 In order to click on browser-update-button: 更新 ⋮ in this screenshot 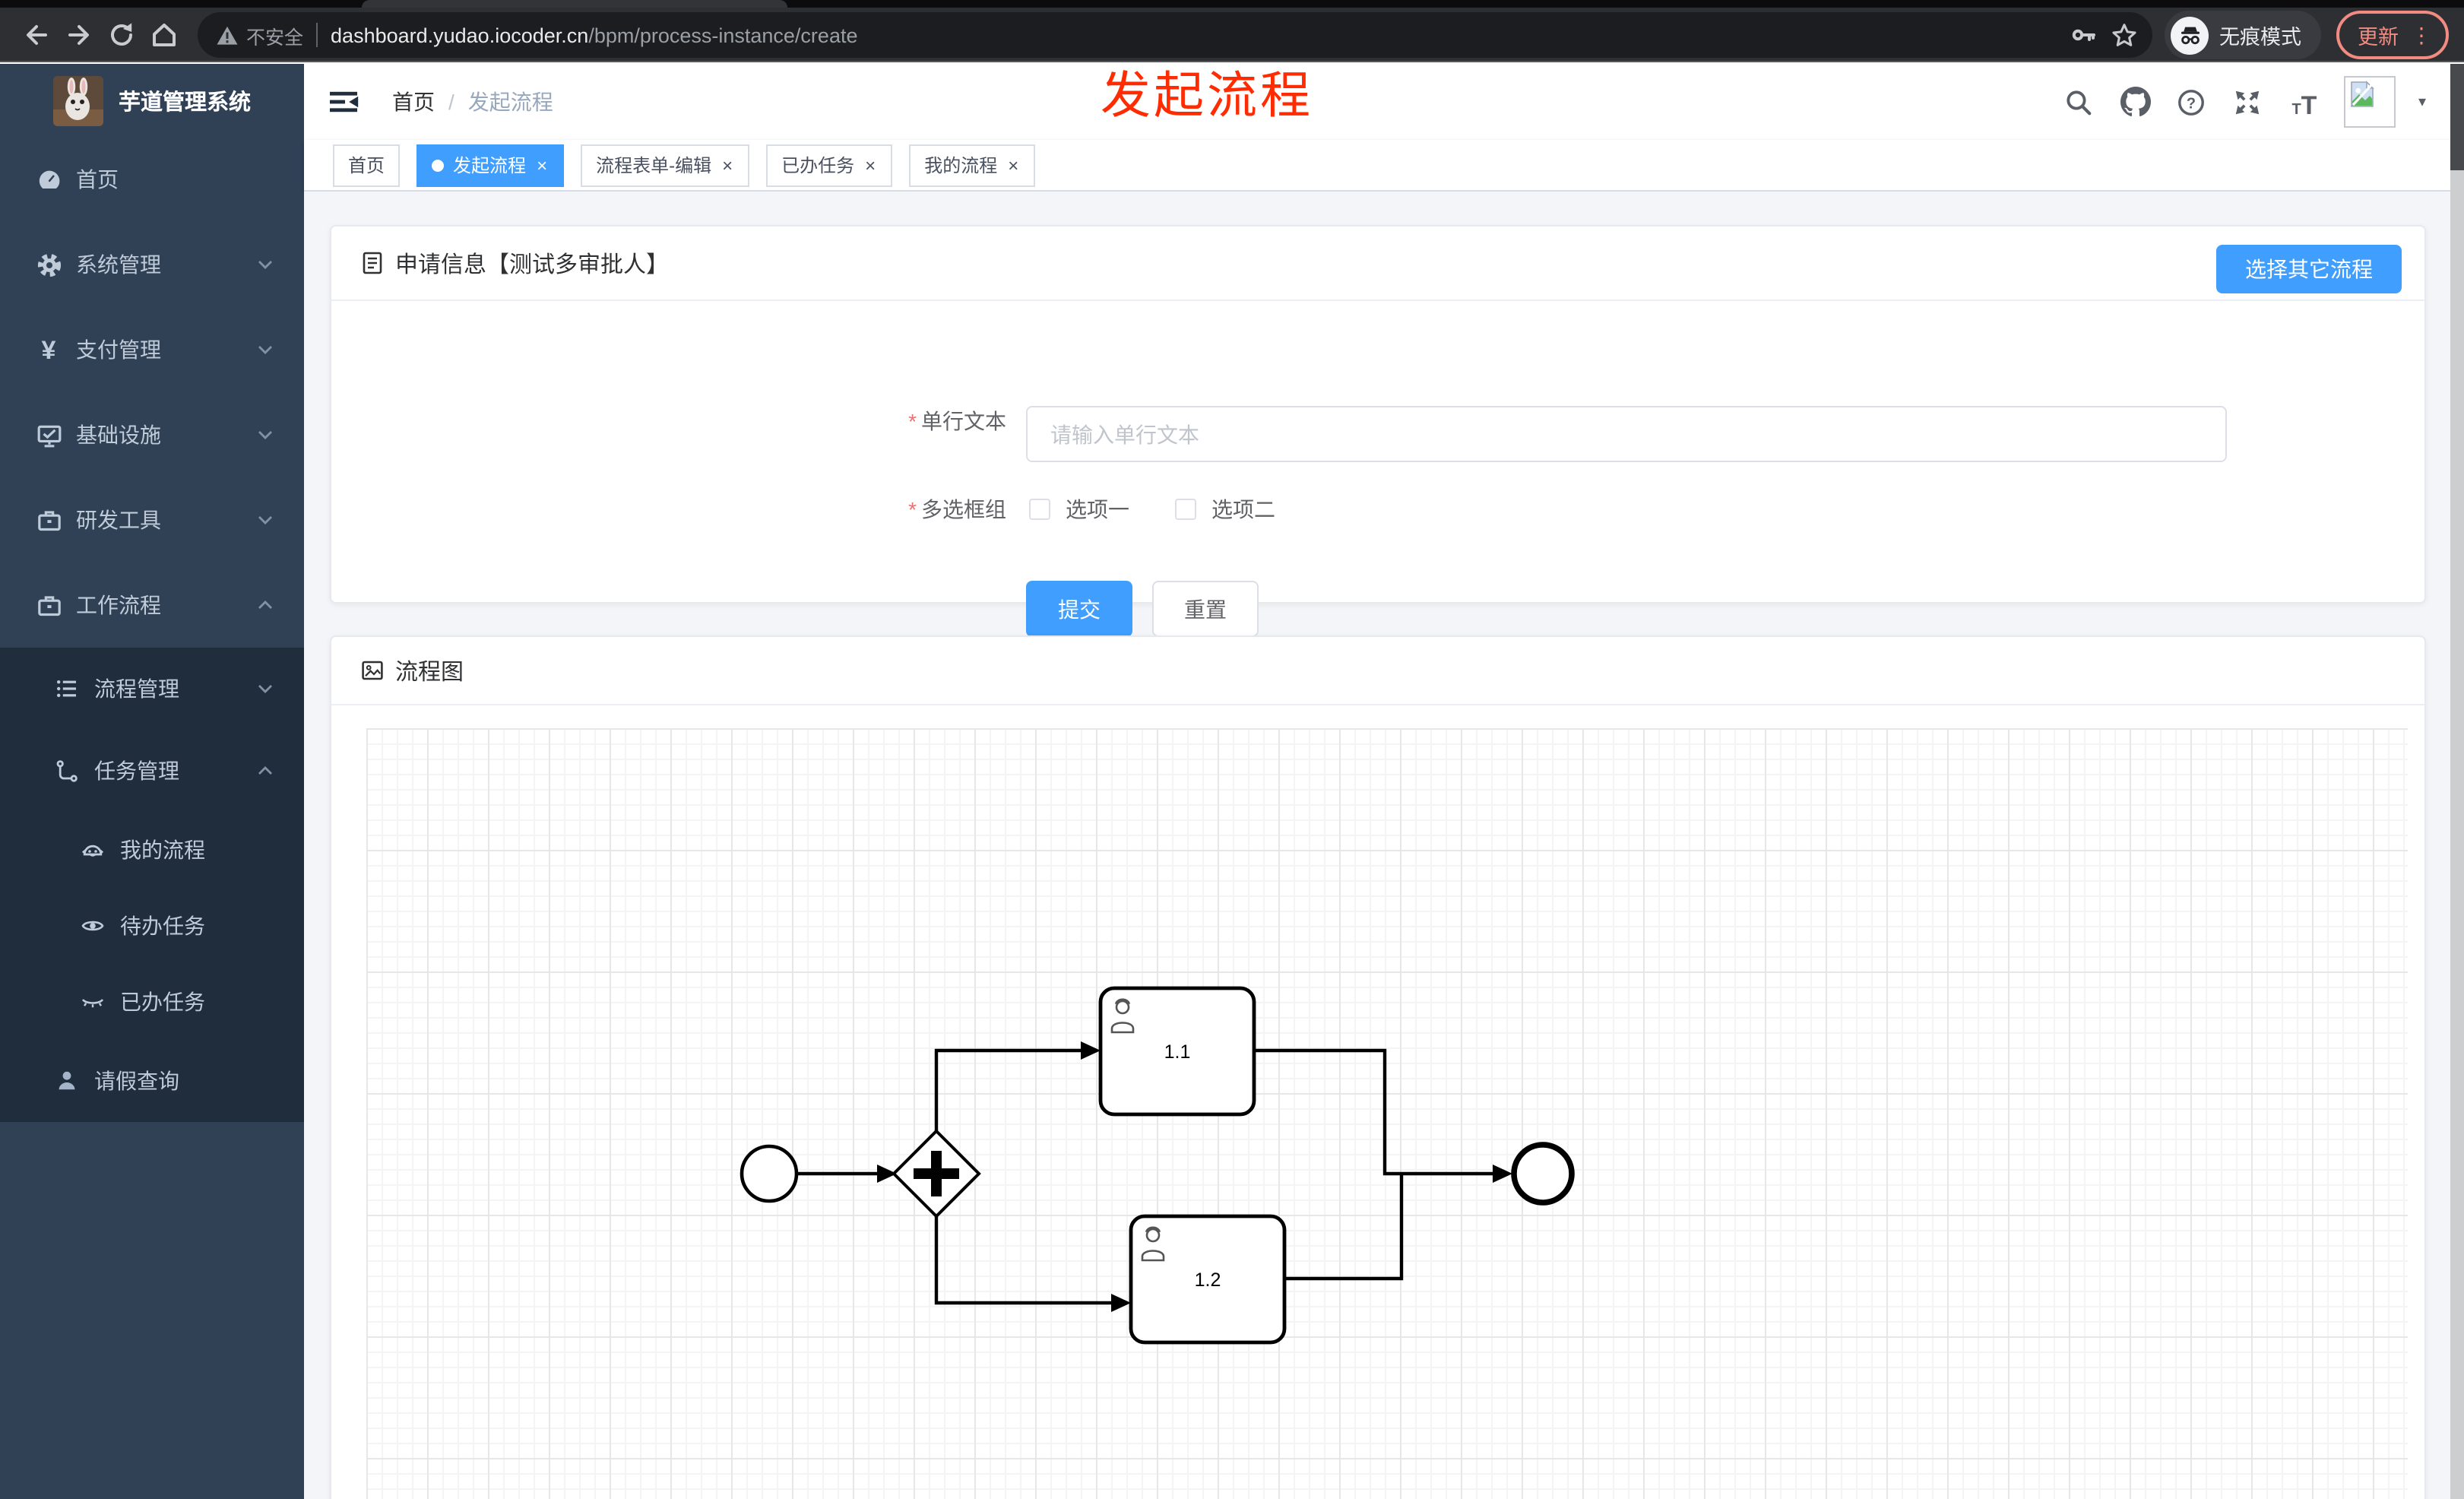, I will do `click(2392, 35)`.